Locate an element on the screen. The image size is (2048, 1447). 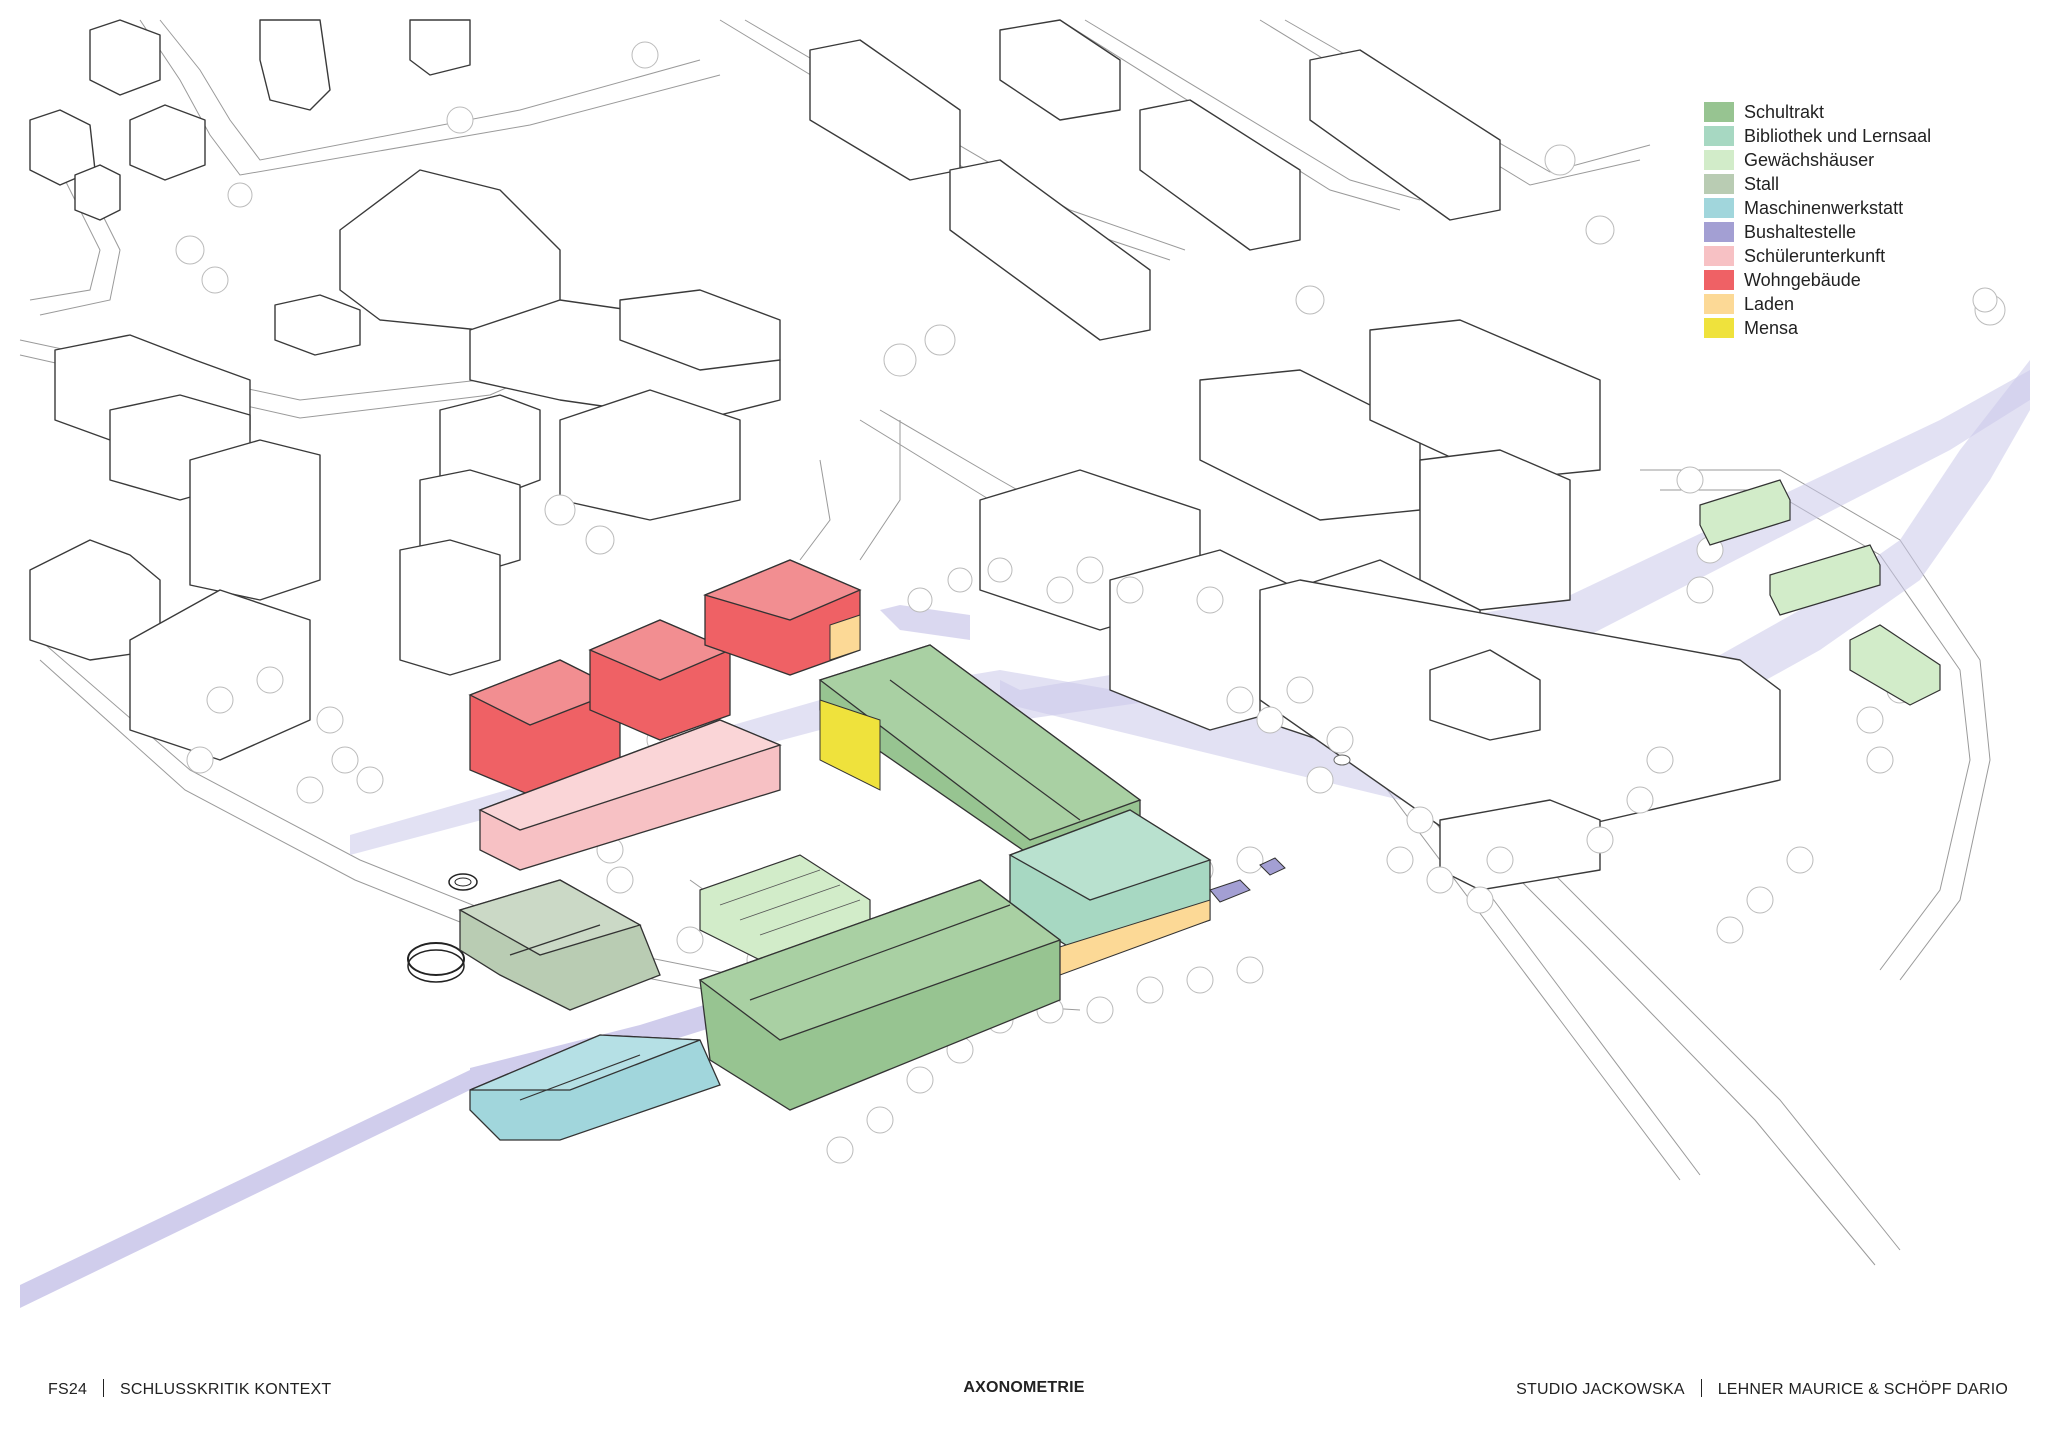
legend-item: Gewächshäuser is located at coordinates (1869, 160).